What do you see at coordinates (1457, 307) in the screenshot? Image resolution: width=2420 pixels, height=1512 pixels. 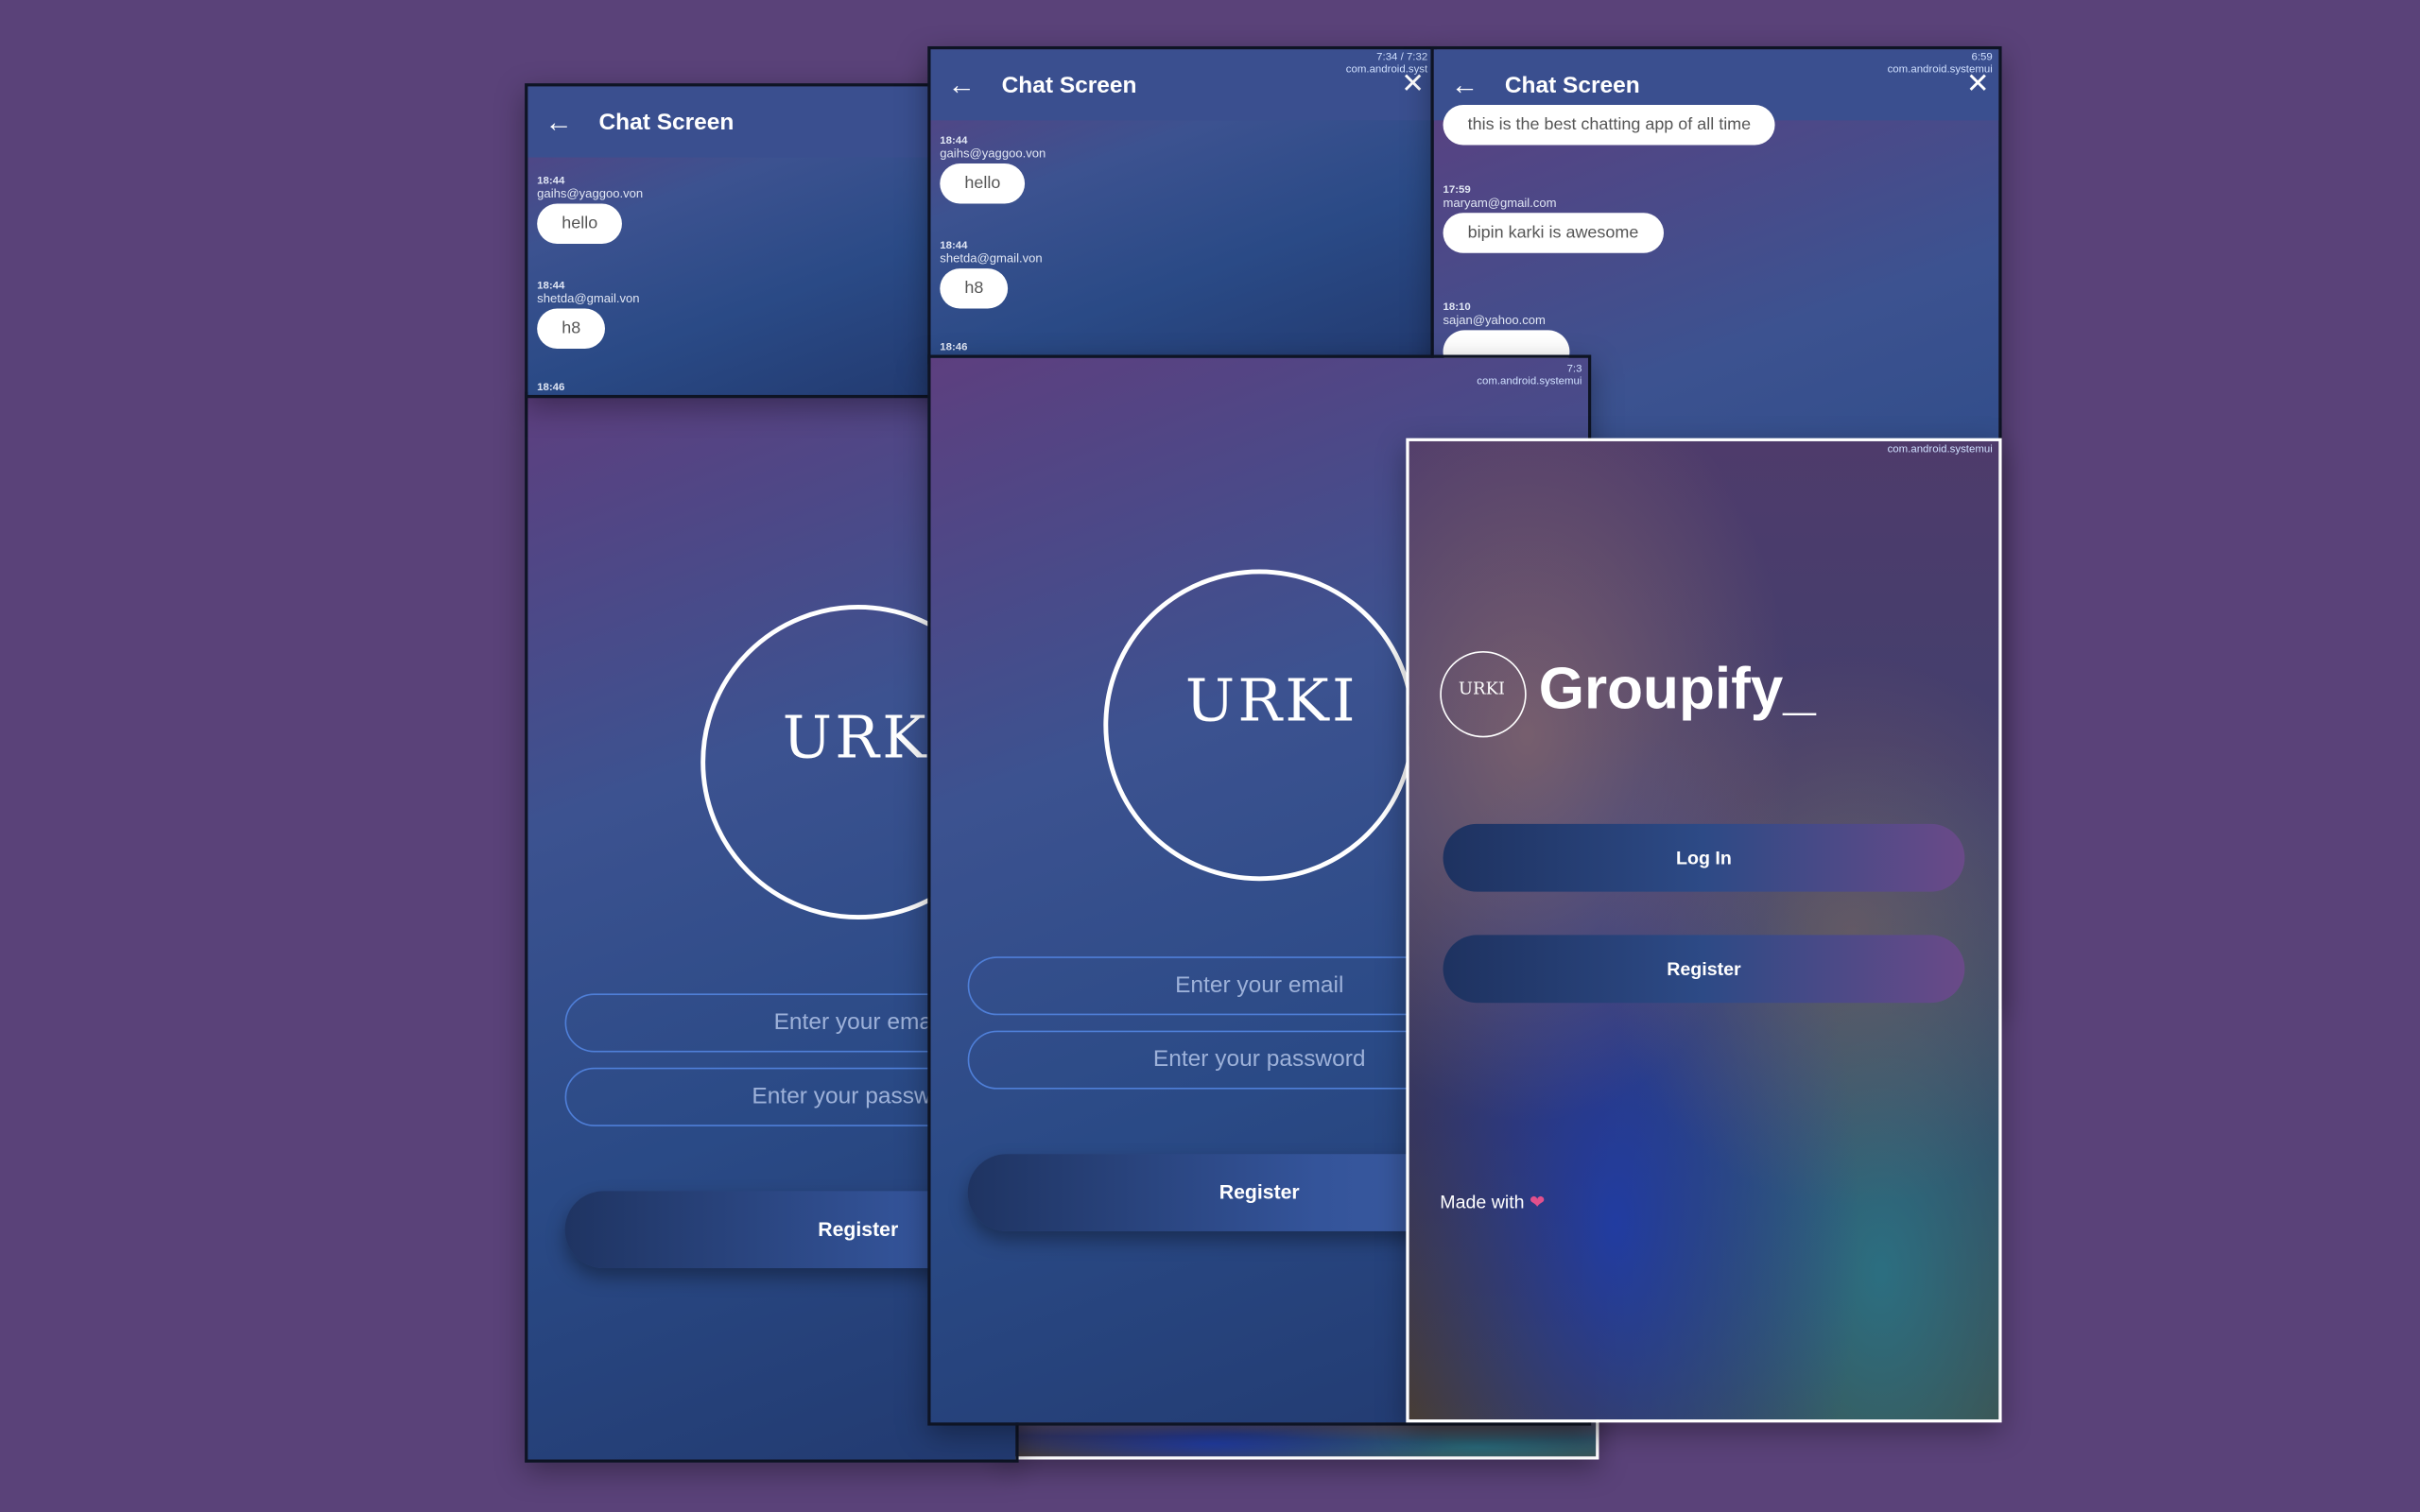 I see `message-time: 18:10` at bounding box center [1457, 307].